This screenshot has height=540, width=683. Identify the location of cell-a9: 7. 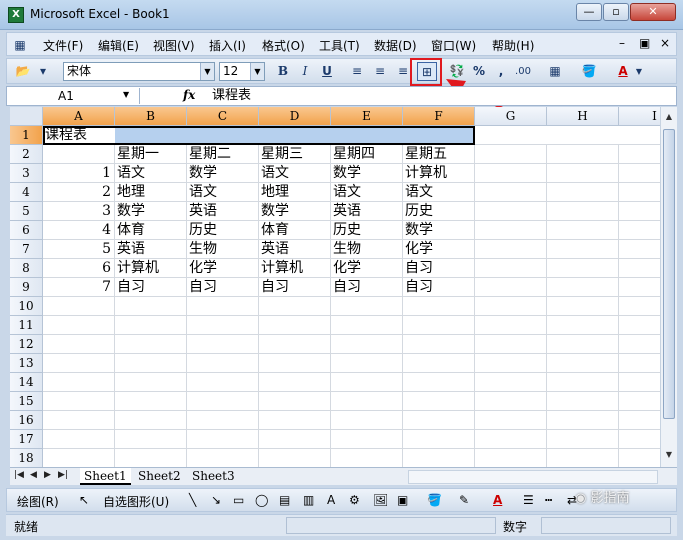
(79, 287).